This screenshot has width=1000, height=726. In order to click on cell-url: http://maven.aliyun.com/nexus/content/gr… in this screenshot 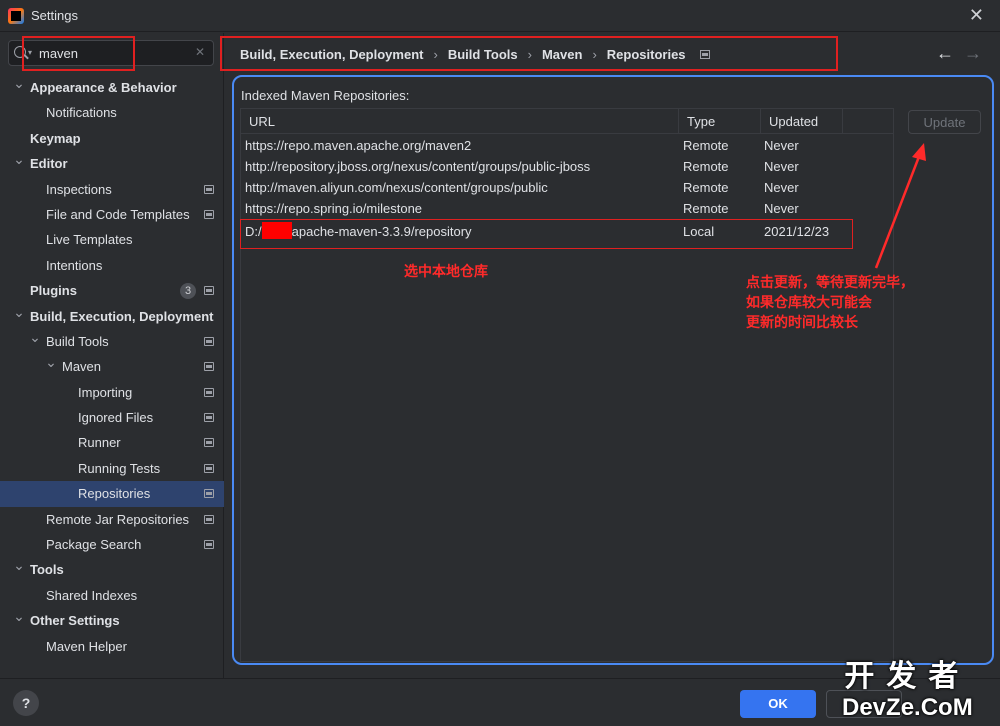, I will do `click(396, 187)`.